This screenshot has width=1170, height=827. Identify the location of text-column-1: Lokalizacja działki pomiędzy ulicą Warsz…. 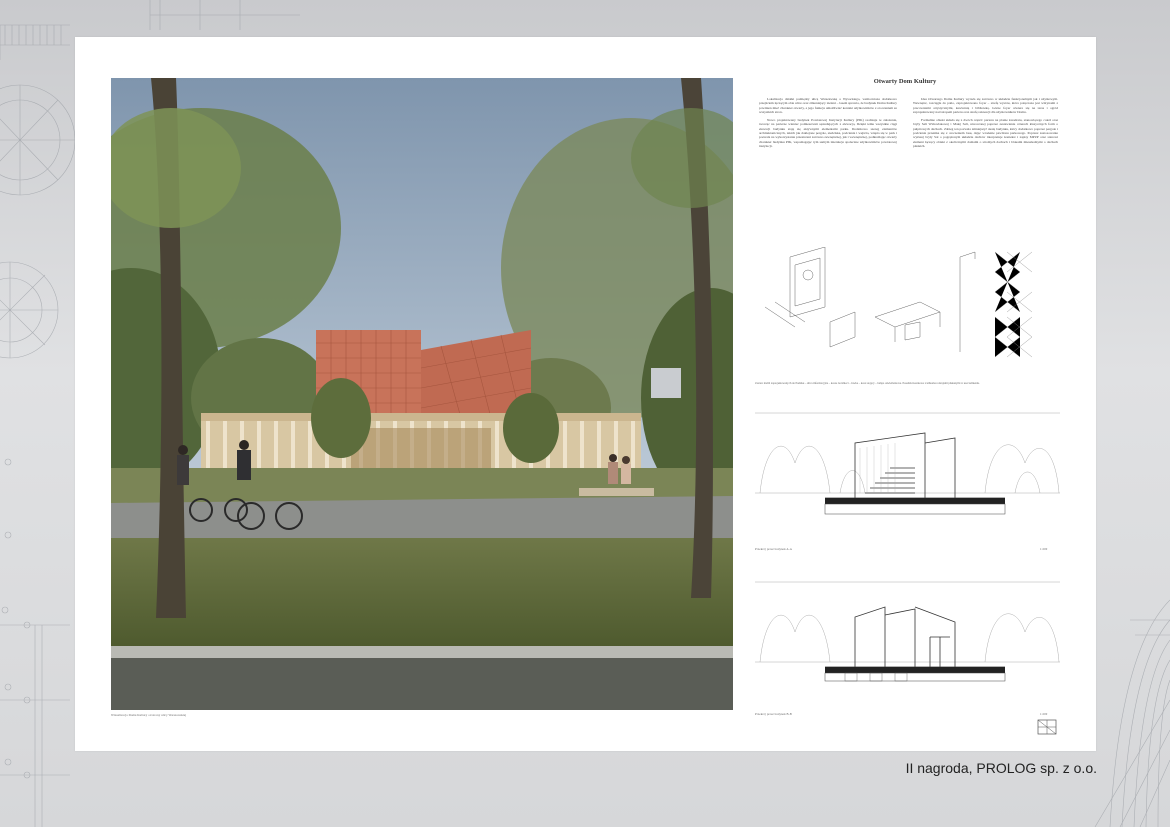
(828, 124).